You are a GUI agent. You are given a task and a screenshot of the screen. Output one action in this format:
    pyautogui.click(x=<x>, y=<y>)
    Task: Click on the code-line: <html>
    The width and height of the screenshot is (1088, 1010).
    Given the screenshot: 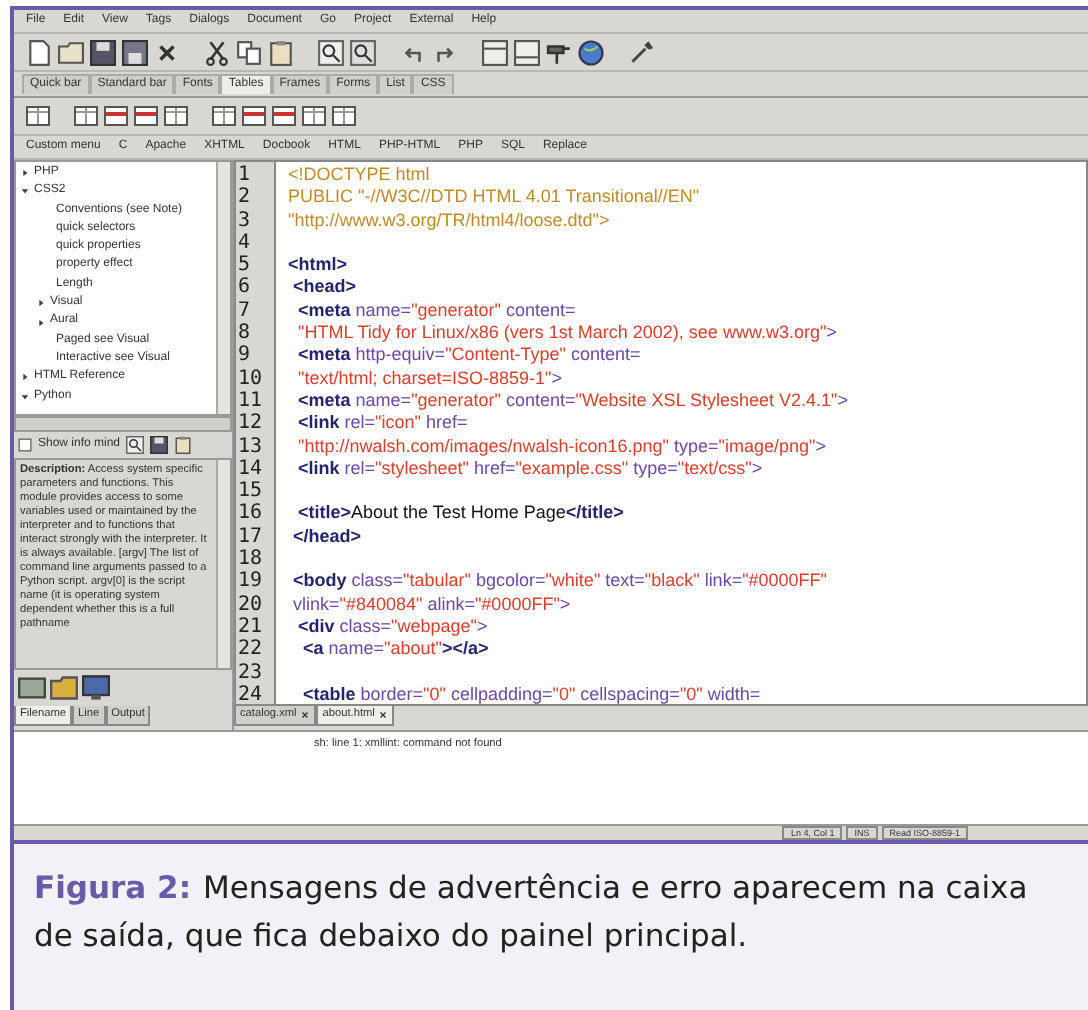 What is the action you would take?
    pyautogui.click(x=319, y=265)
    